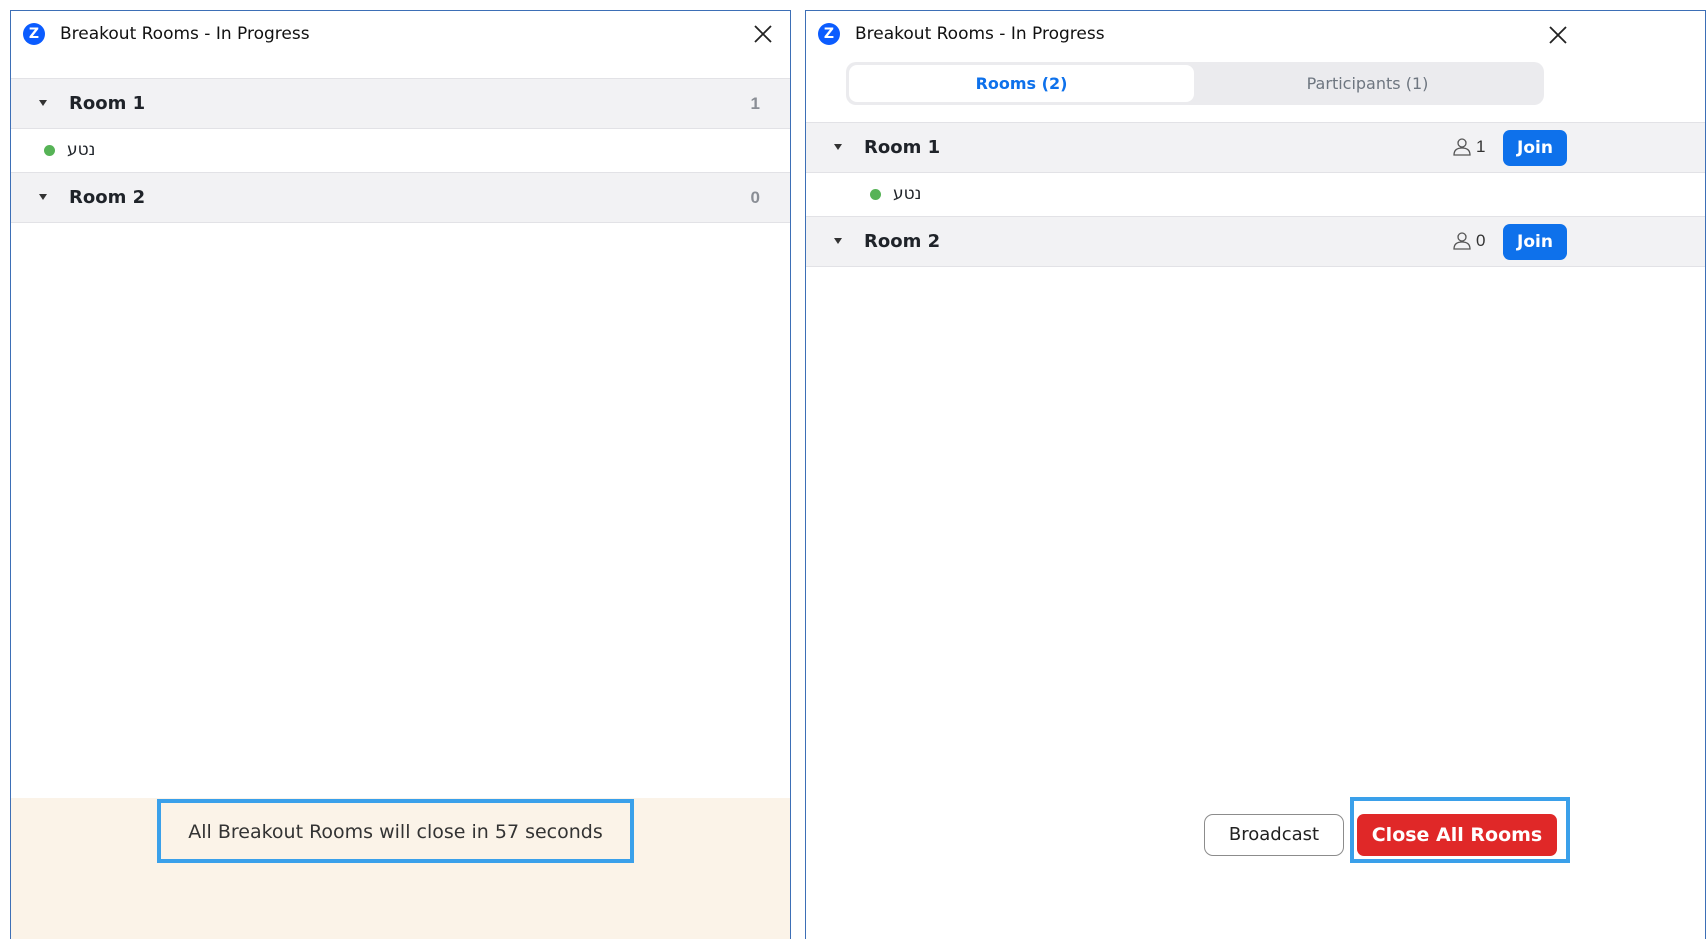 The width and height of the screenshot is (1706, 939). Describe the element at coordinates (400, 103) in the screenshot. I see `room-row-room-1: Room 1 1` at that location.